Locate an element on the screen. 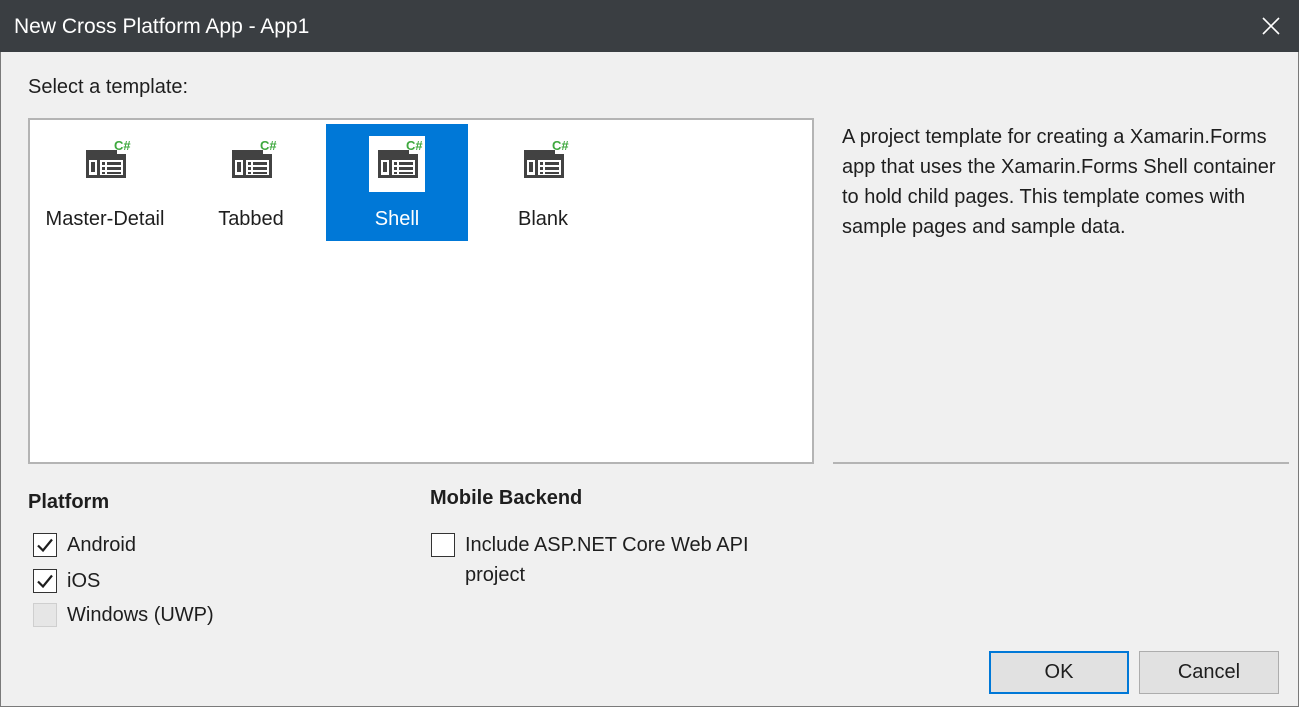 The height and width of the screenshot is (707, 1299). platform-android-option: Android is located at coordinates (84, 545).